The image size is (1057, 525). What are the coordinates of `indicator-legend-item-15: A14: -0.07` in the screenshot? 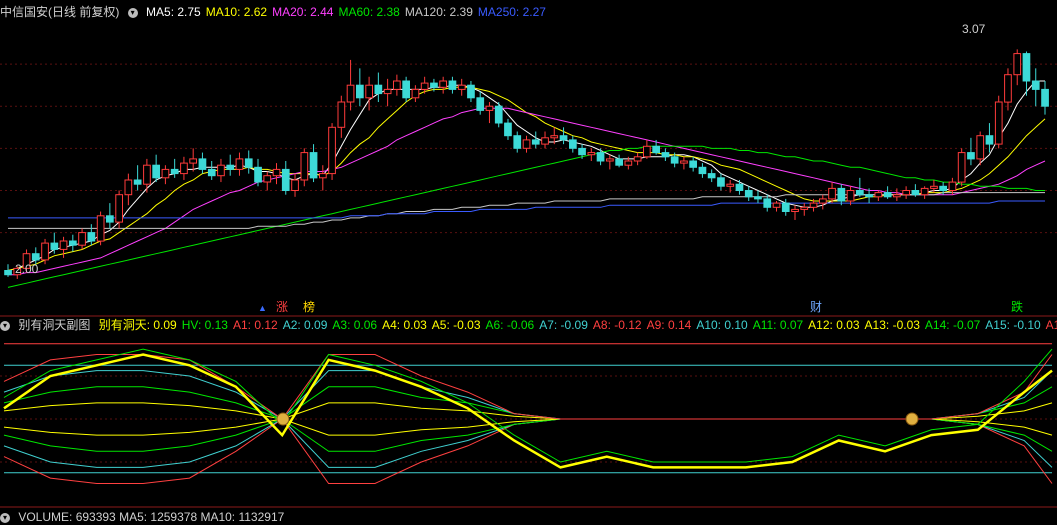 It's located at (952, 325).